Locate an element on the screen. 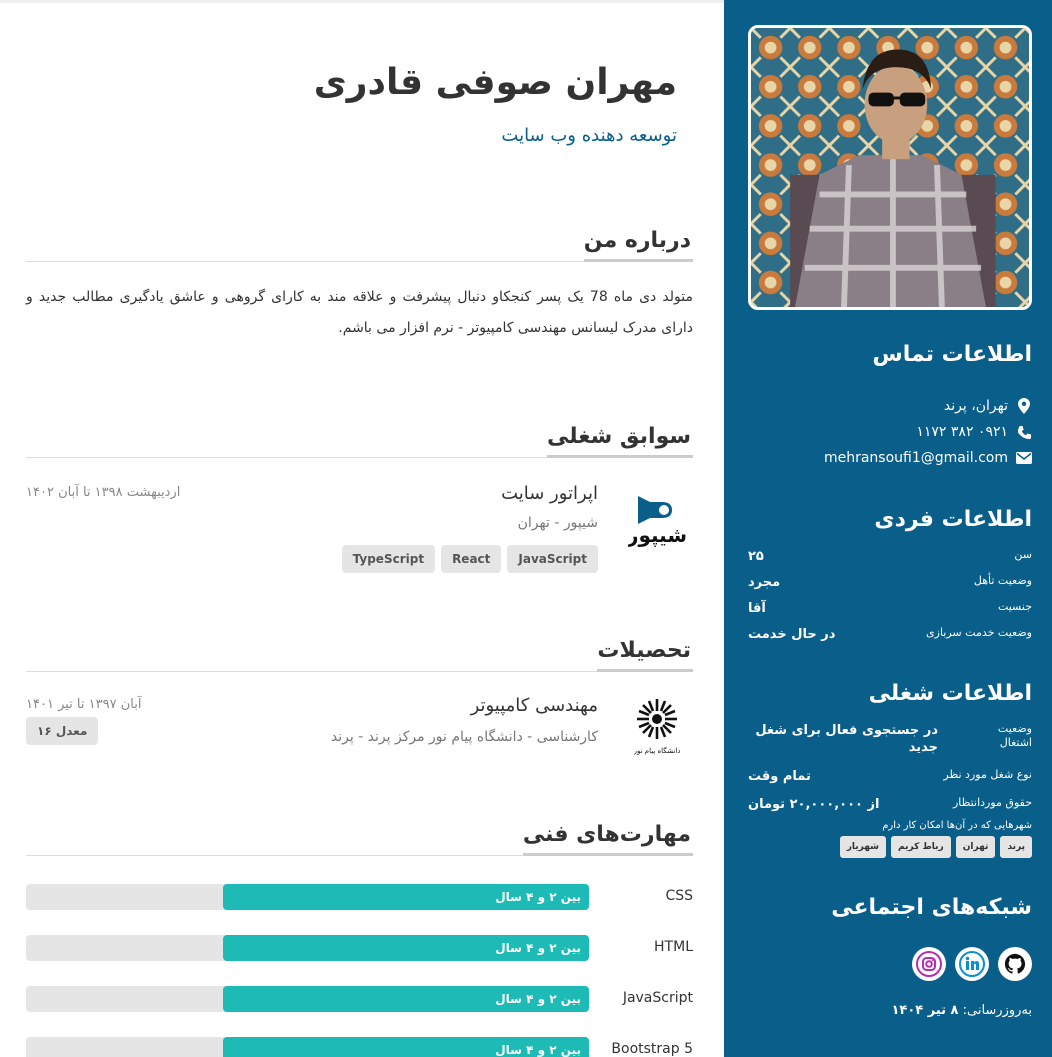  contact-heading: اطلاعات تماس is located at coordinates (952, 354).